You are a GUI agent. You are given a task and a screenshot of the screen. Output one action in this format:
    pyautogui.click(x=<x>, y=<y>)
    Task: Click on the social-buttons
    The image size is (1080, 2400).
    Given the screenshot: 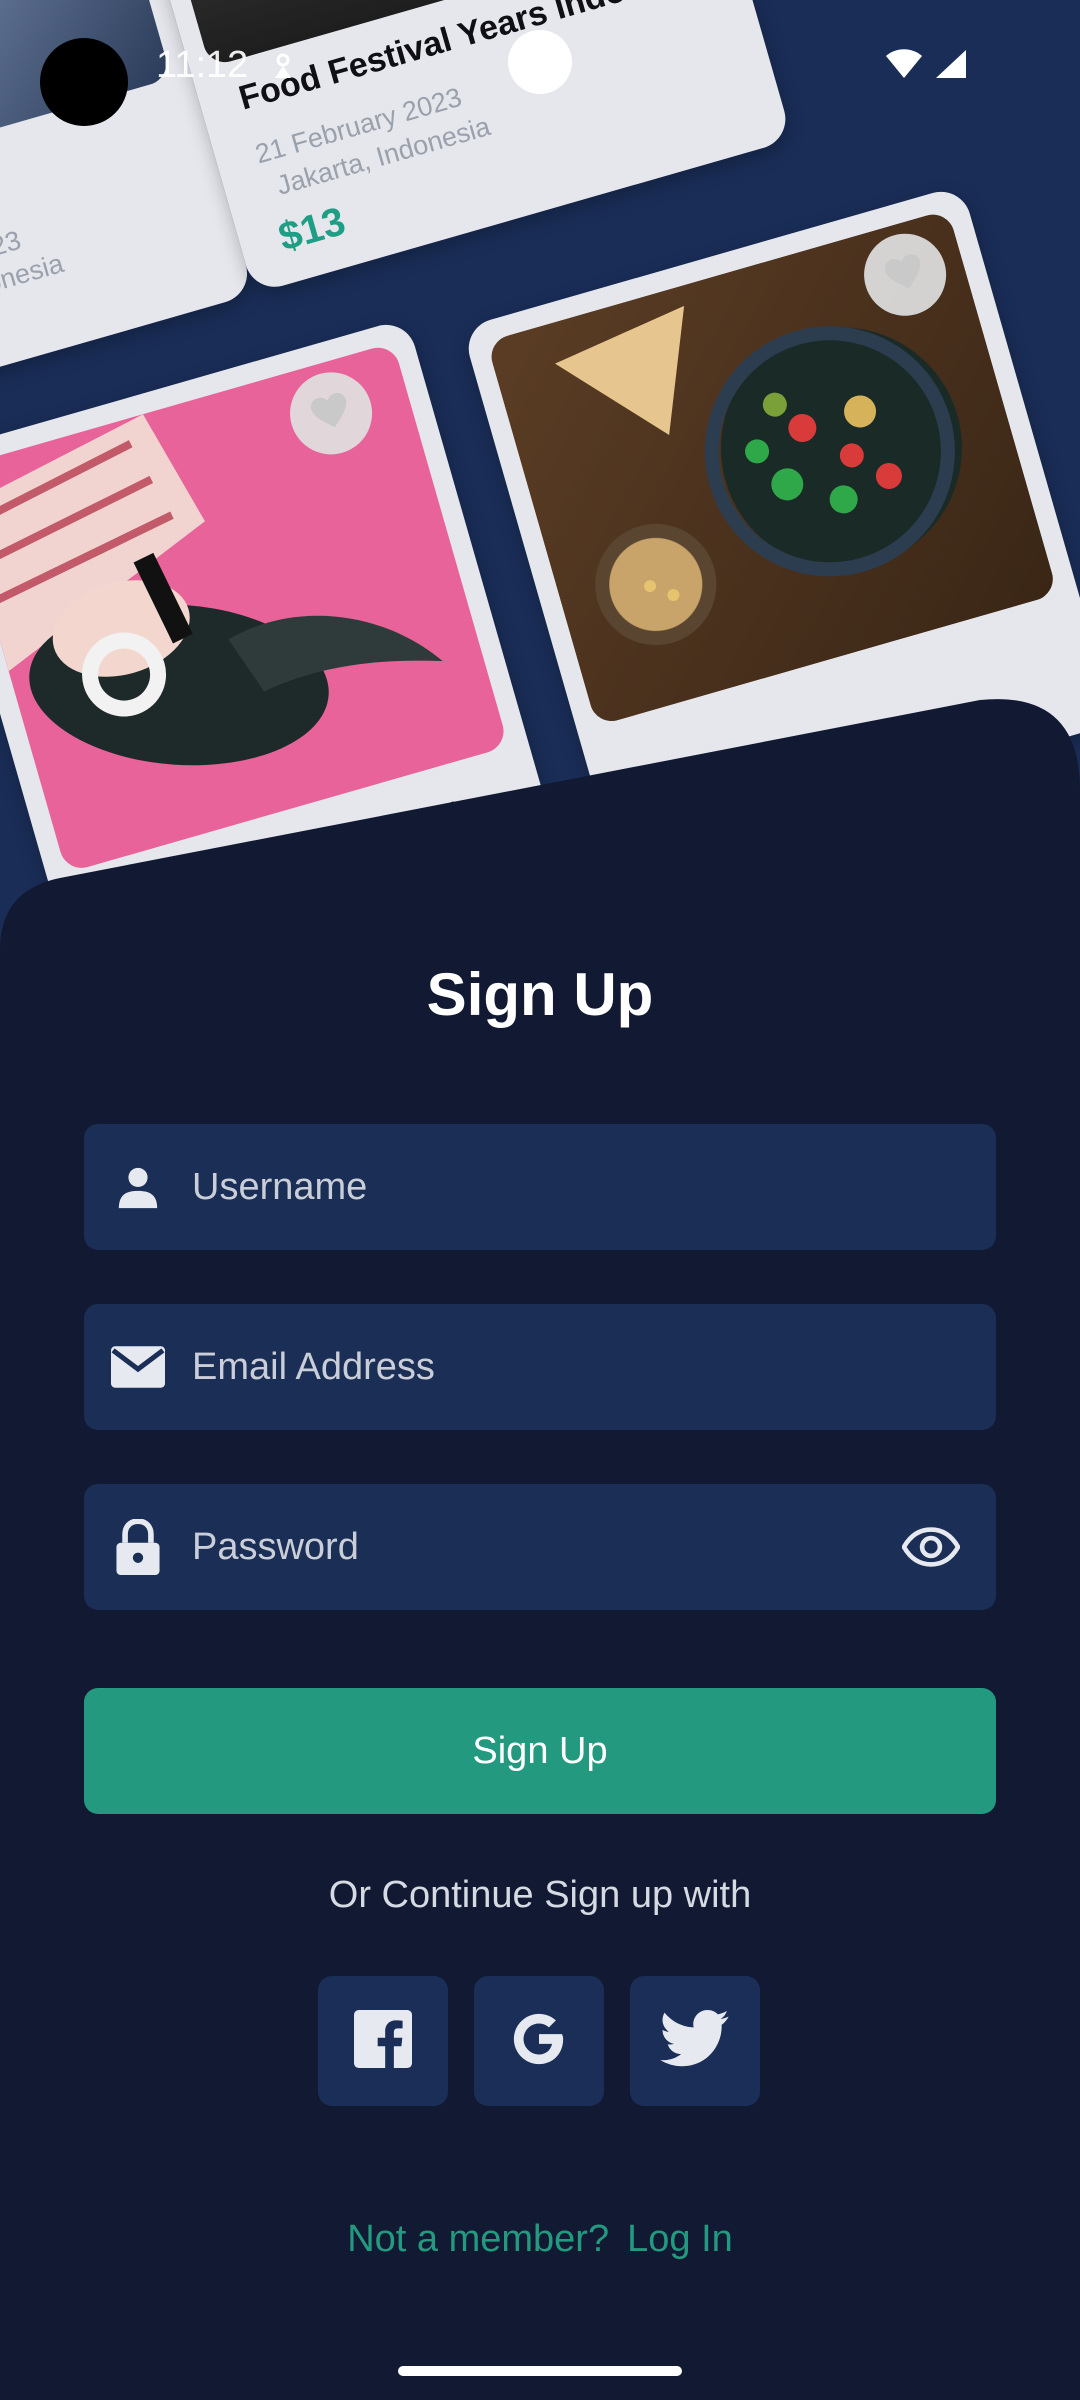 What is the action you would take?
    pyautogui.click(x=539, y=2041)
    